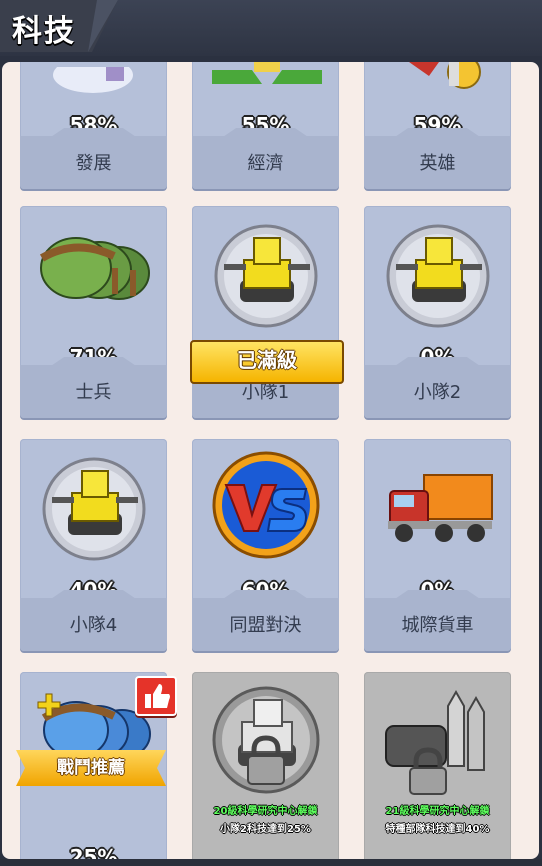 The image size is (542, 866). Describe the element at coordinates (93, 852) in the screenshot. I see `percent-label: 25%` at that location.